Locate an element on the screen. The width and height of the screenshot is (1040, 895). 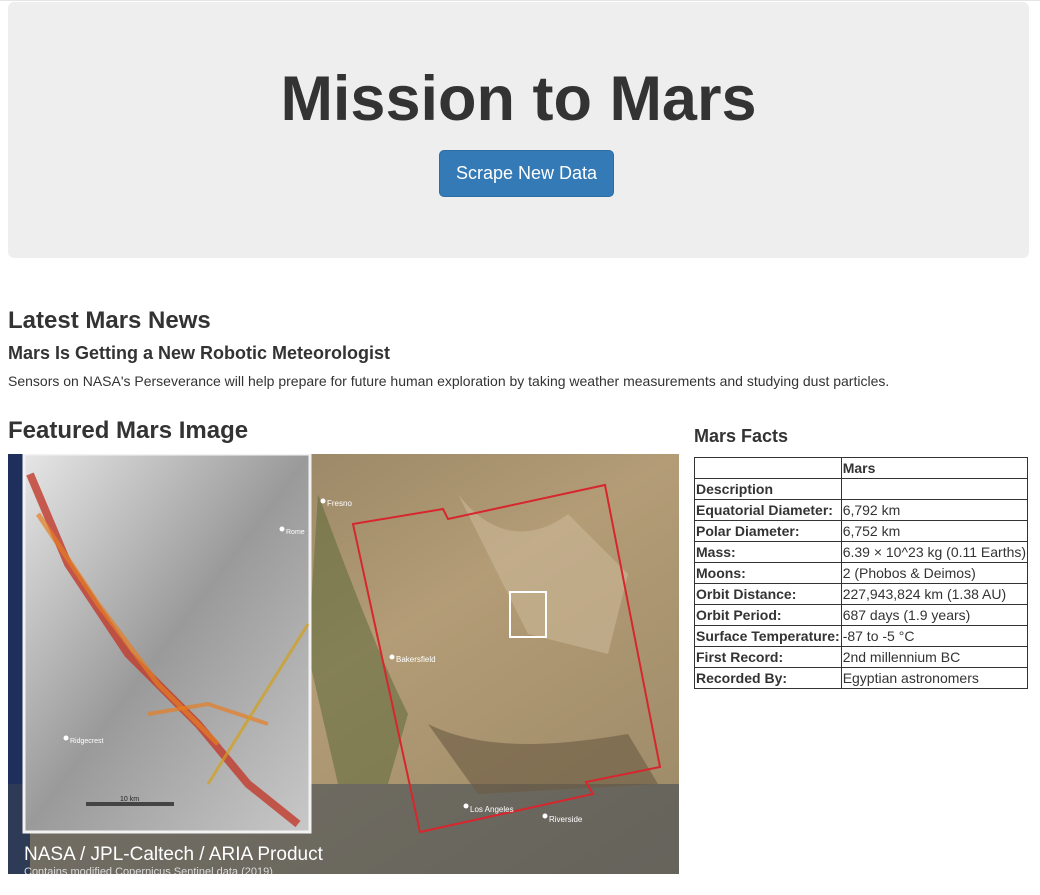
map-label-fresno: Fresno is located at coordinates (339, 503).